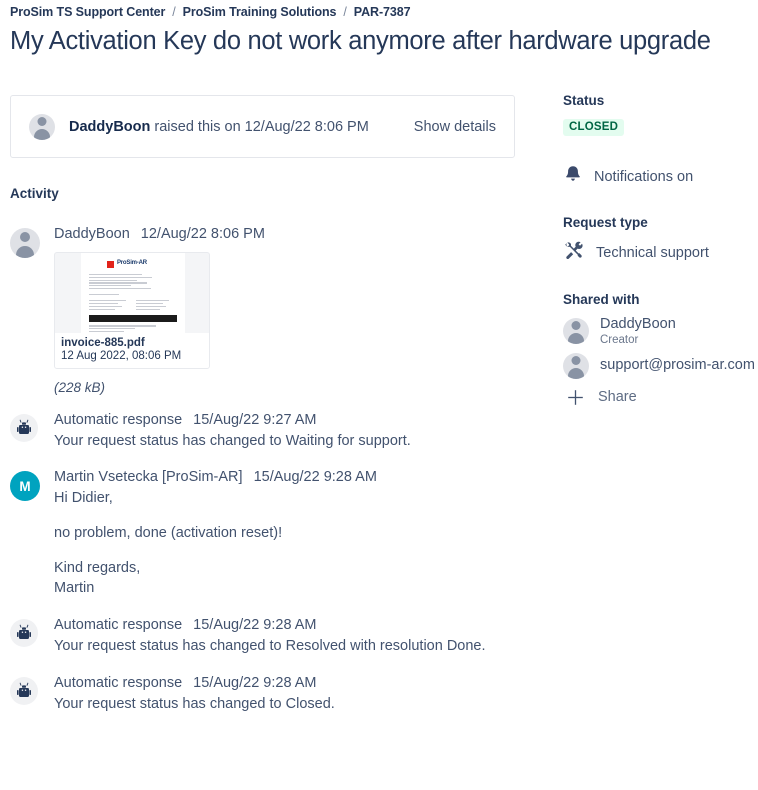 The height and width of the screenshot is (790, 758). I want to click on request-type-value: Technical support, so click(652, 252).